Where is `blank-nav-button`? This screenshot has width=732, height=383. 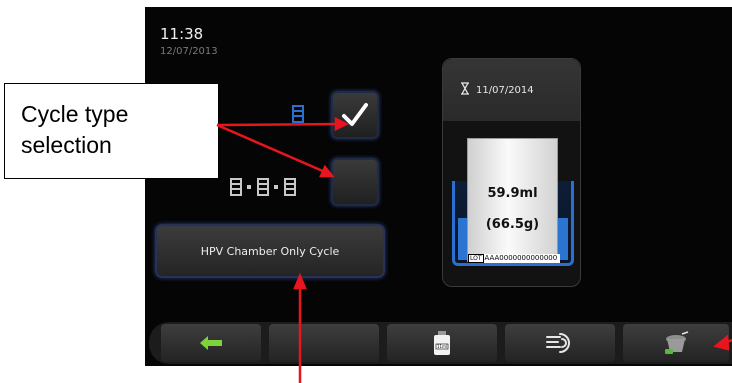 blank-nav-button is located at coordinates (324, 343).